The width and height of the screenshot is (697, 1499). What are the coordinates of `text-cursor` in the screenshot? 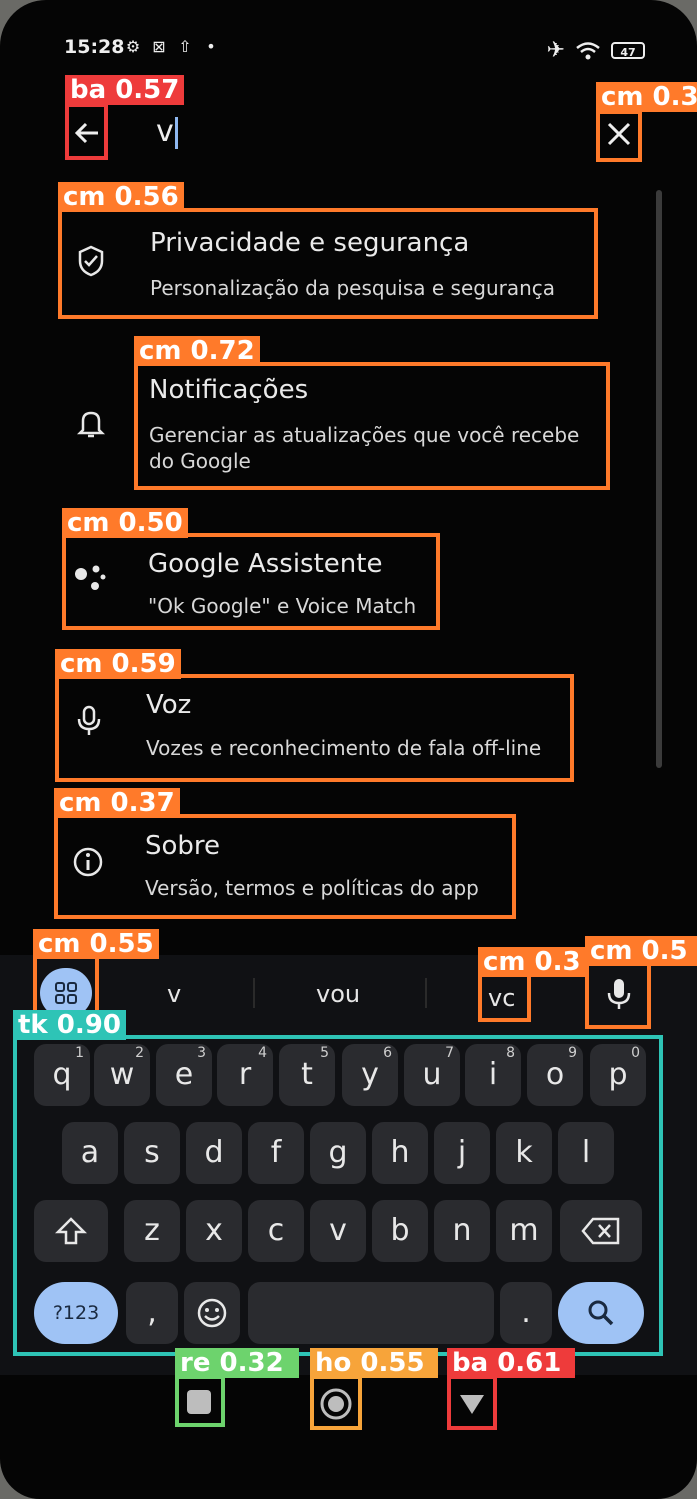 It's located at (176, 132).